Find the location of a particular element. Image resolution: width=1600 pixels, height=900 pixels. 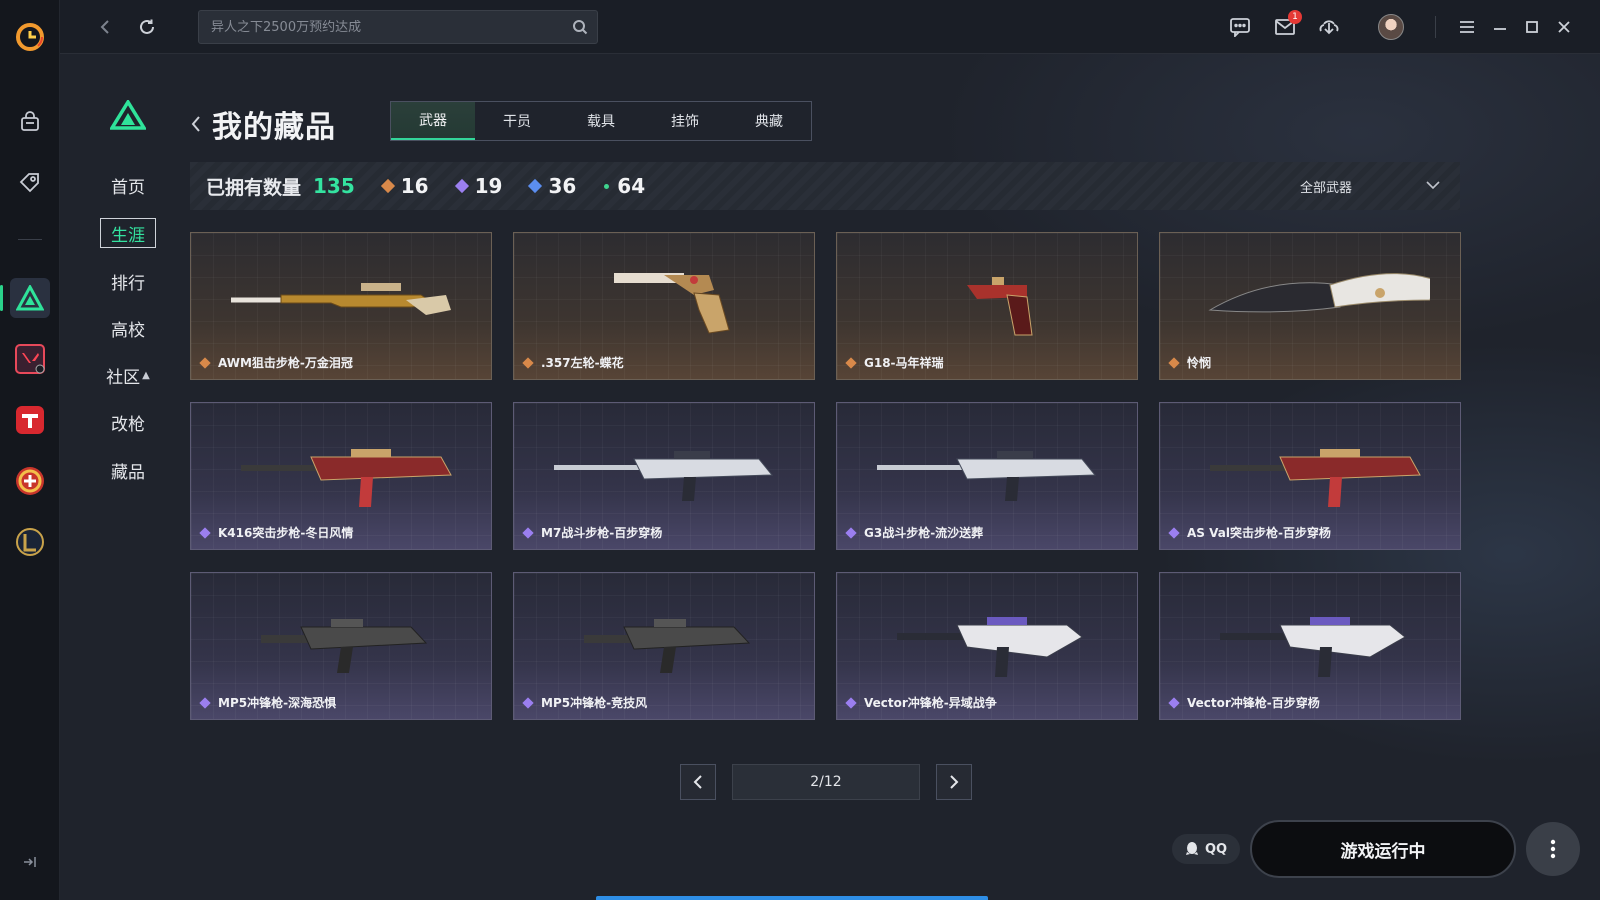

qq-button: QQ is located at coordinates (1206, 849).